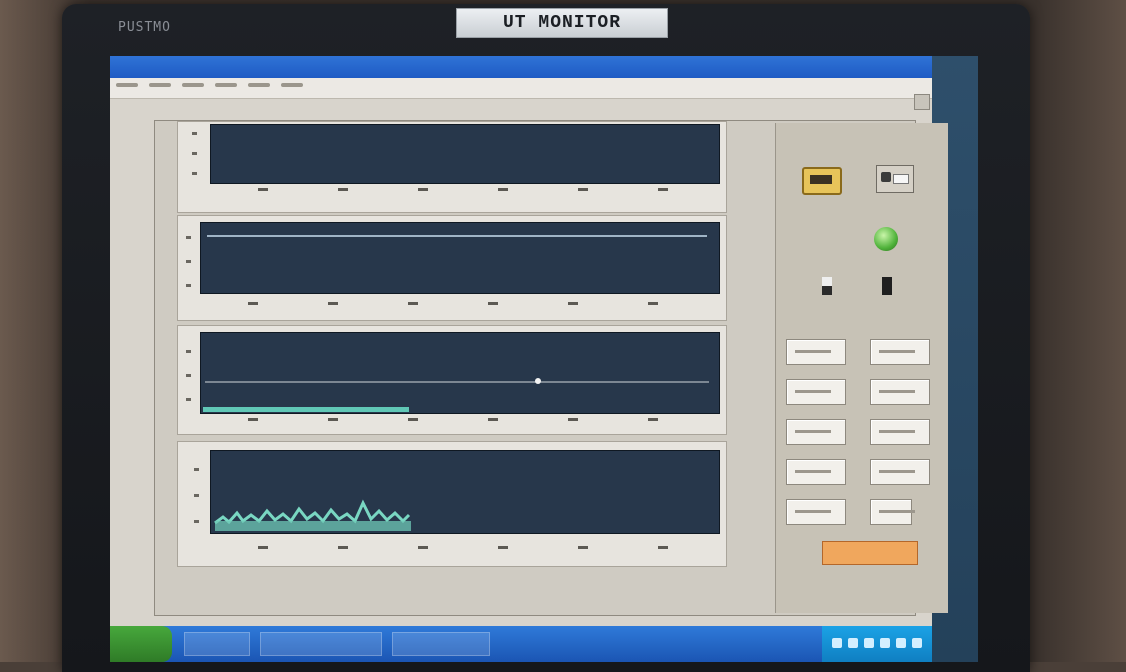  Describe the element at coordinates (521, 644) in the screenshot. I see `taskbar` at that location.